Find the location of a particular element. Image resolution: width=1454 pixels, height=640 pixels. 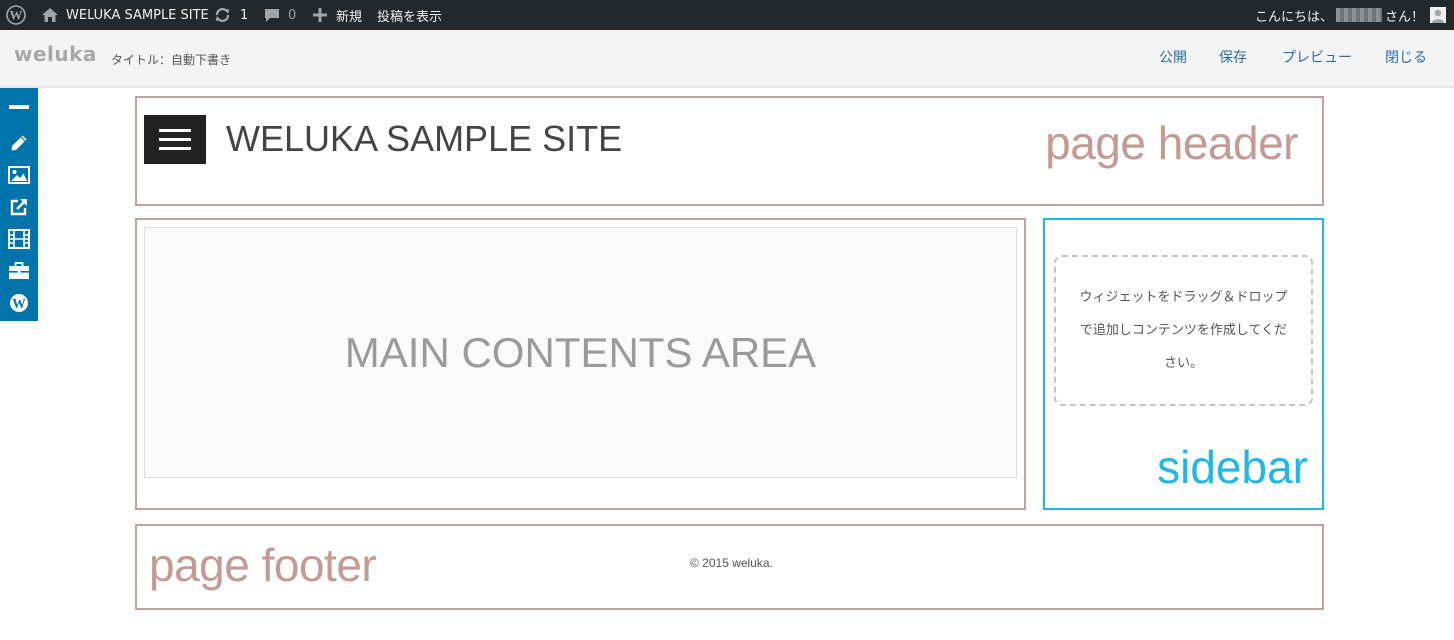

site-name-link: WELUKA SAMPLE SITE is located at coordinates (125, 15).